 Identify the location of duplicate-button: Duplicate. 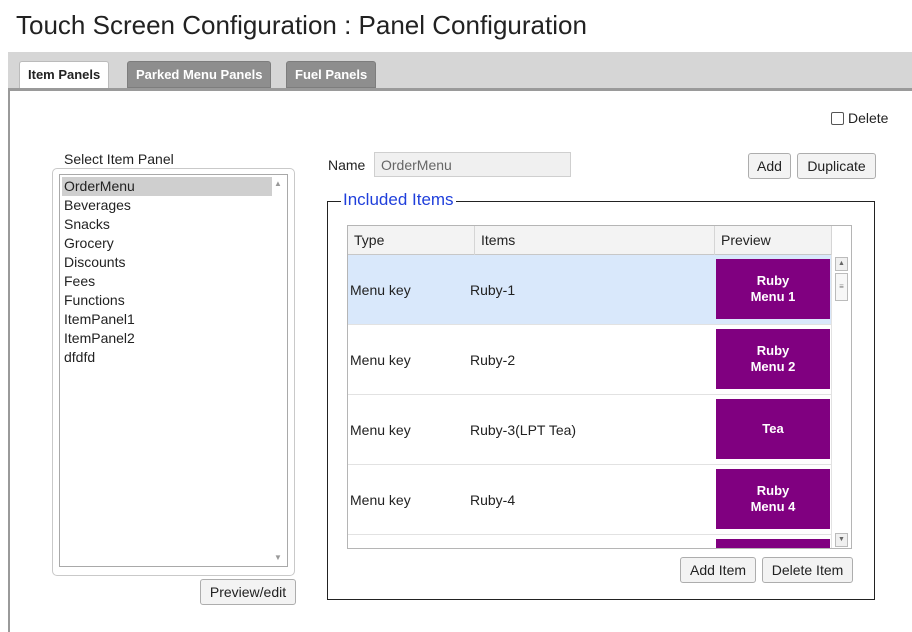
(836, 166).